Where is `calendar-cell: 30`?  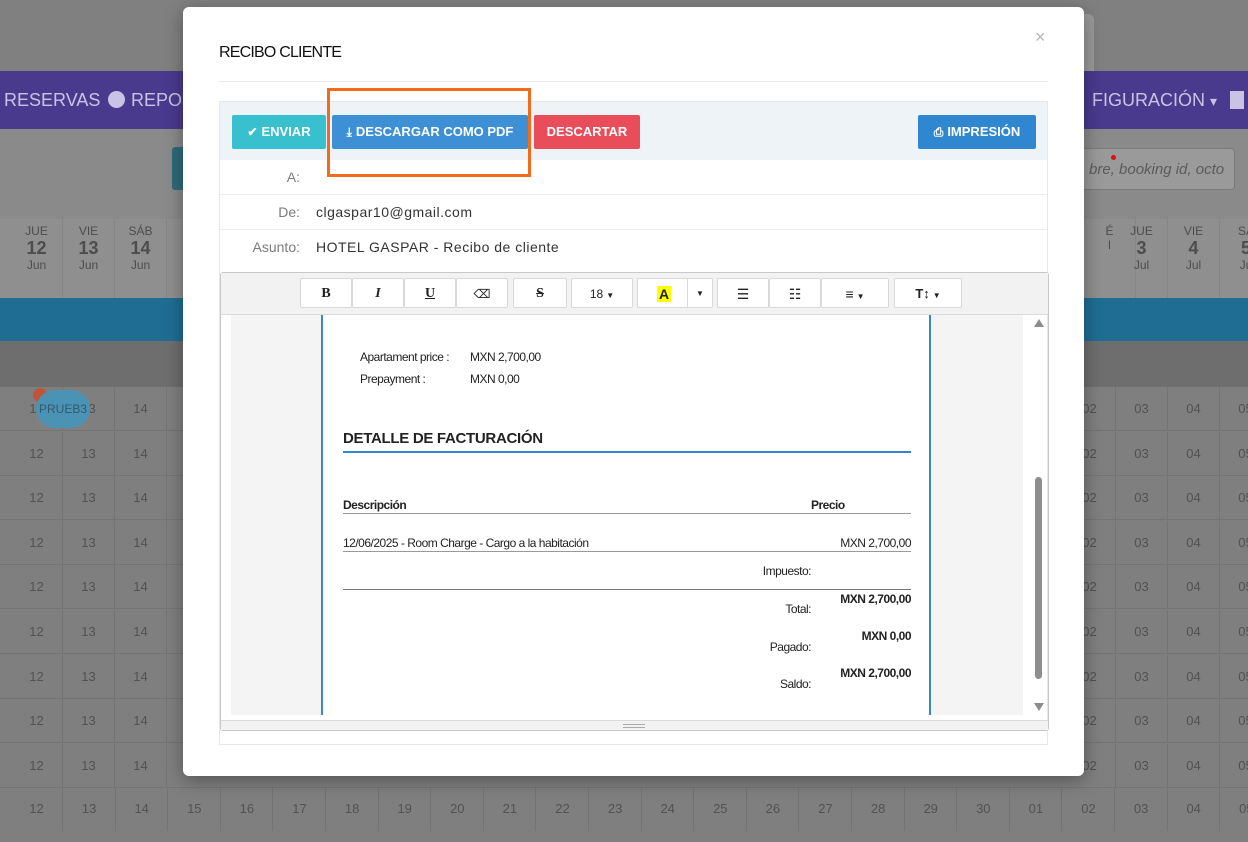
calendar-cell: 30 is located at coordinates (984, 809).